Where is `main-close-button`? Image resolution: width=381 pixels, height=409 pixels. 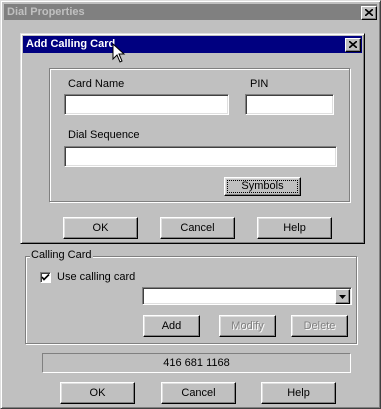
main-close-button is located at coordinates (369, 13).